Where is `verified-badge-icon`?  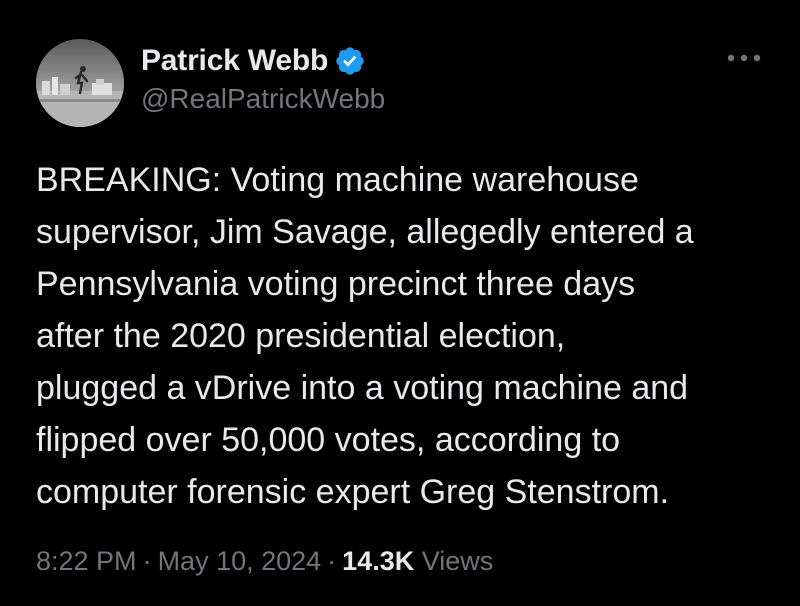
verified-badge-icon is located at coordinates (350, 61).